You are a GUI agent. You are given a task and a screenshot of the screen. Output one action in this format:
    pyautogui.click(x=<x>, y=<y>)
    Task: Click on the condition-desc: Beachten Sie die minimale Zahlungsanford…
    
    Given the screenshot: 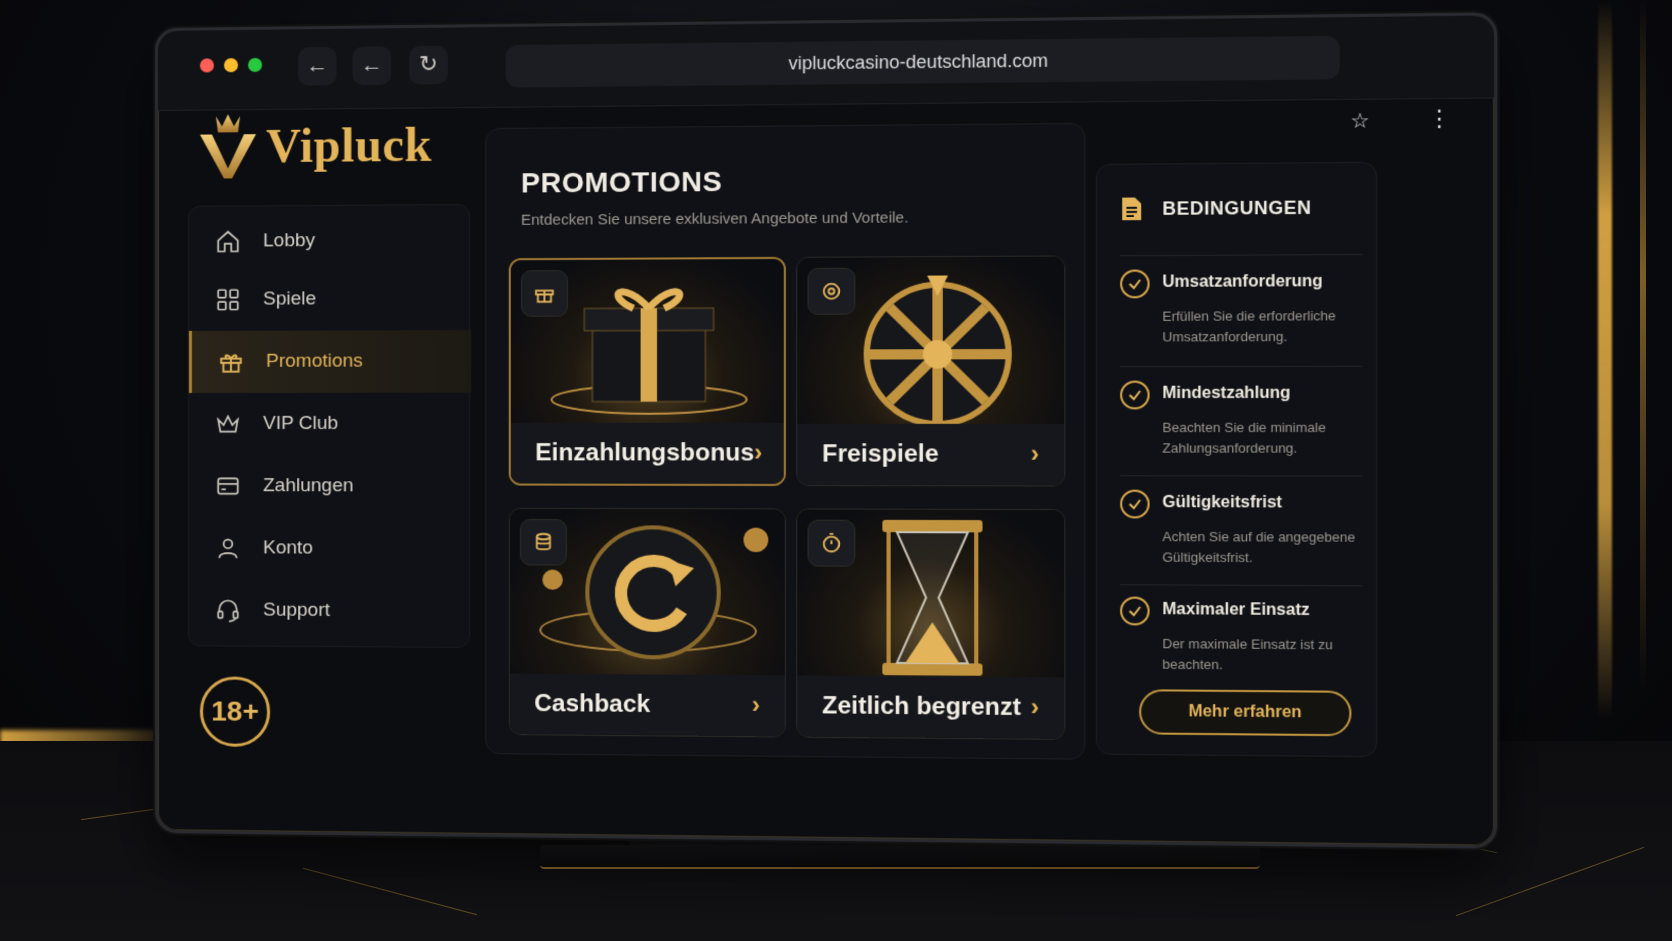 What is the action you would take?
    pyautogui.click(x=1244, y=437)
    